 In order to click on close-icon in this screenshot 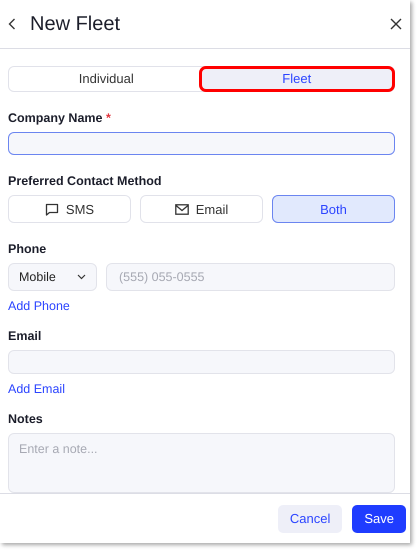, I will do `click(396, 24)`.